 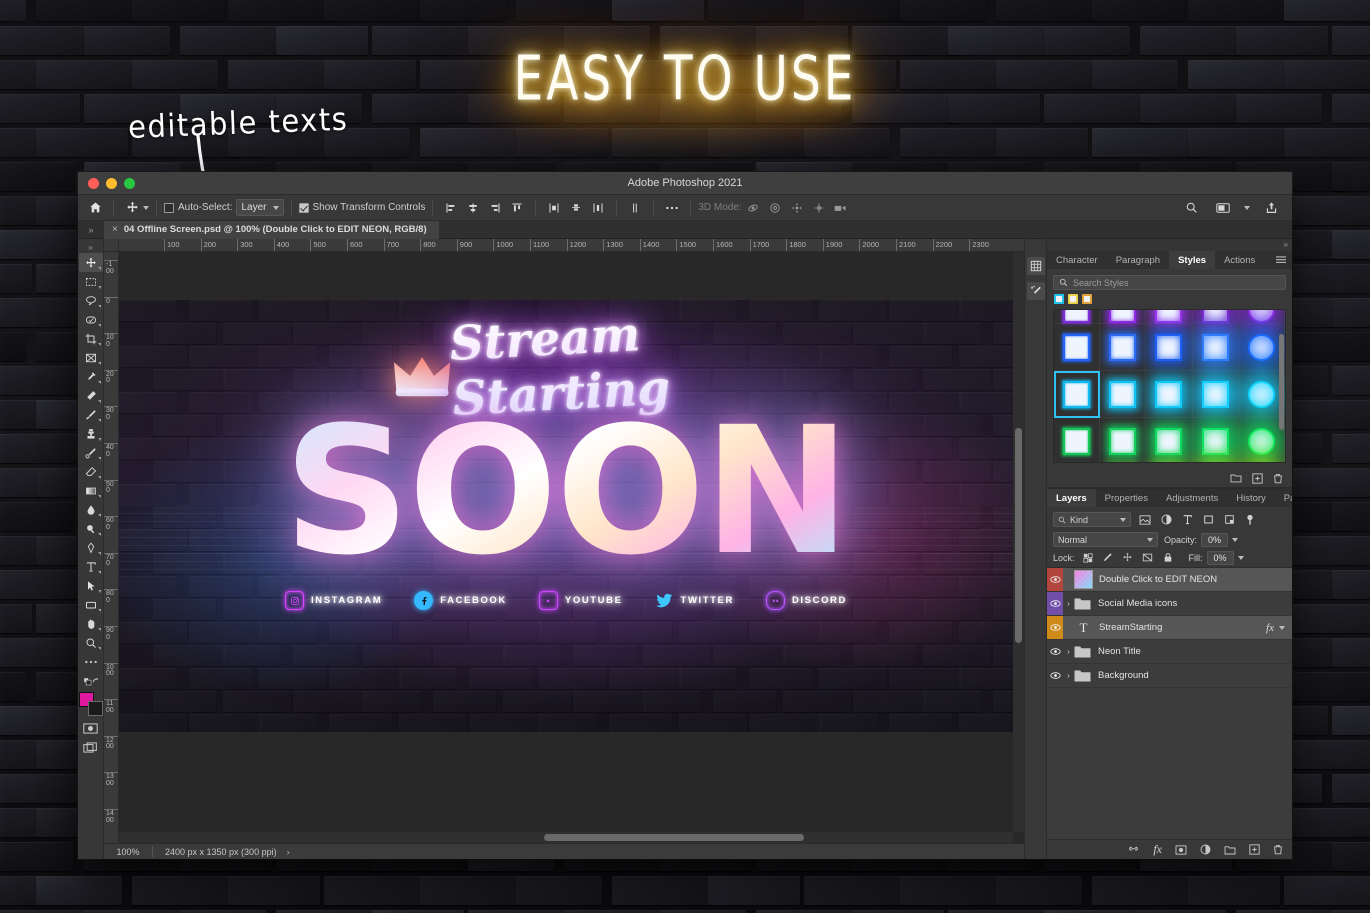 What do you see at coordinates (1018, 535) in the screenshot?
I see `canvas-vertical-scroll-thumb` at bounding box center [1018, 535].